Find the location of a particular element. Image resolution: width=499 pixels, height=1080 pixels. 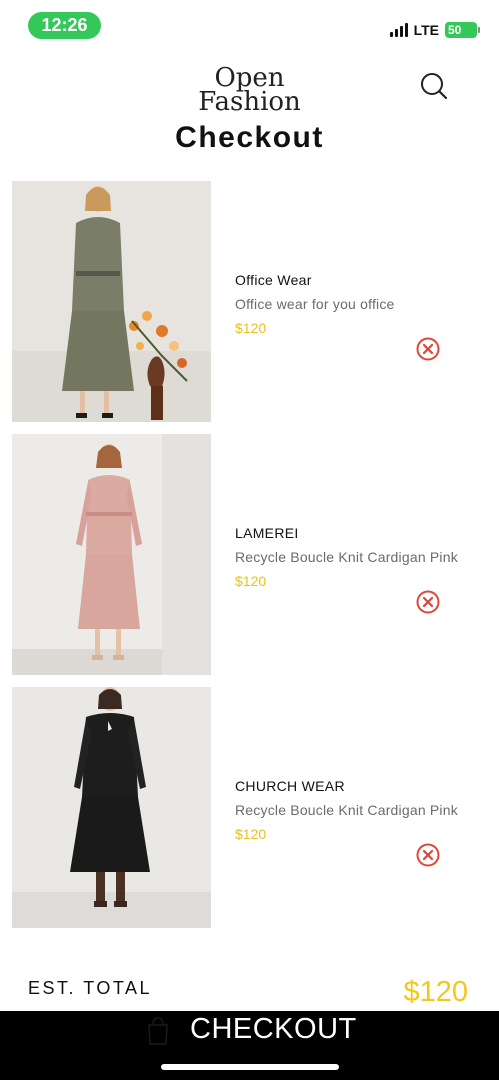

black-dress-photo is located at coordinates (111, 807).